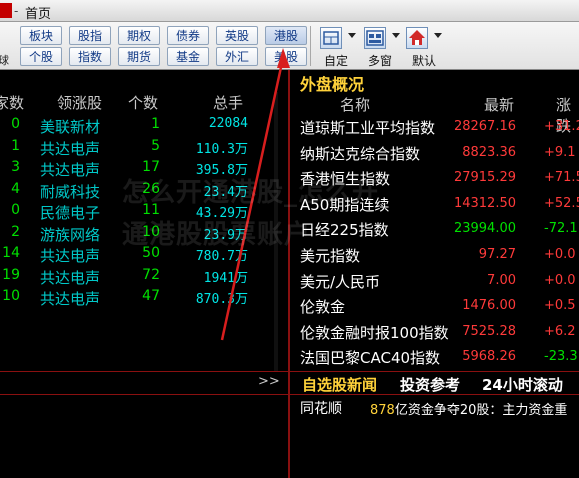 The height and width of the screenshot is (478, 579). What do you see at coordinates (217, 235) in the screenshot?
I see `watermark-line-2: 通港股股票账户` at bounding box center [217, 235].